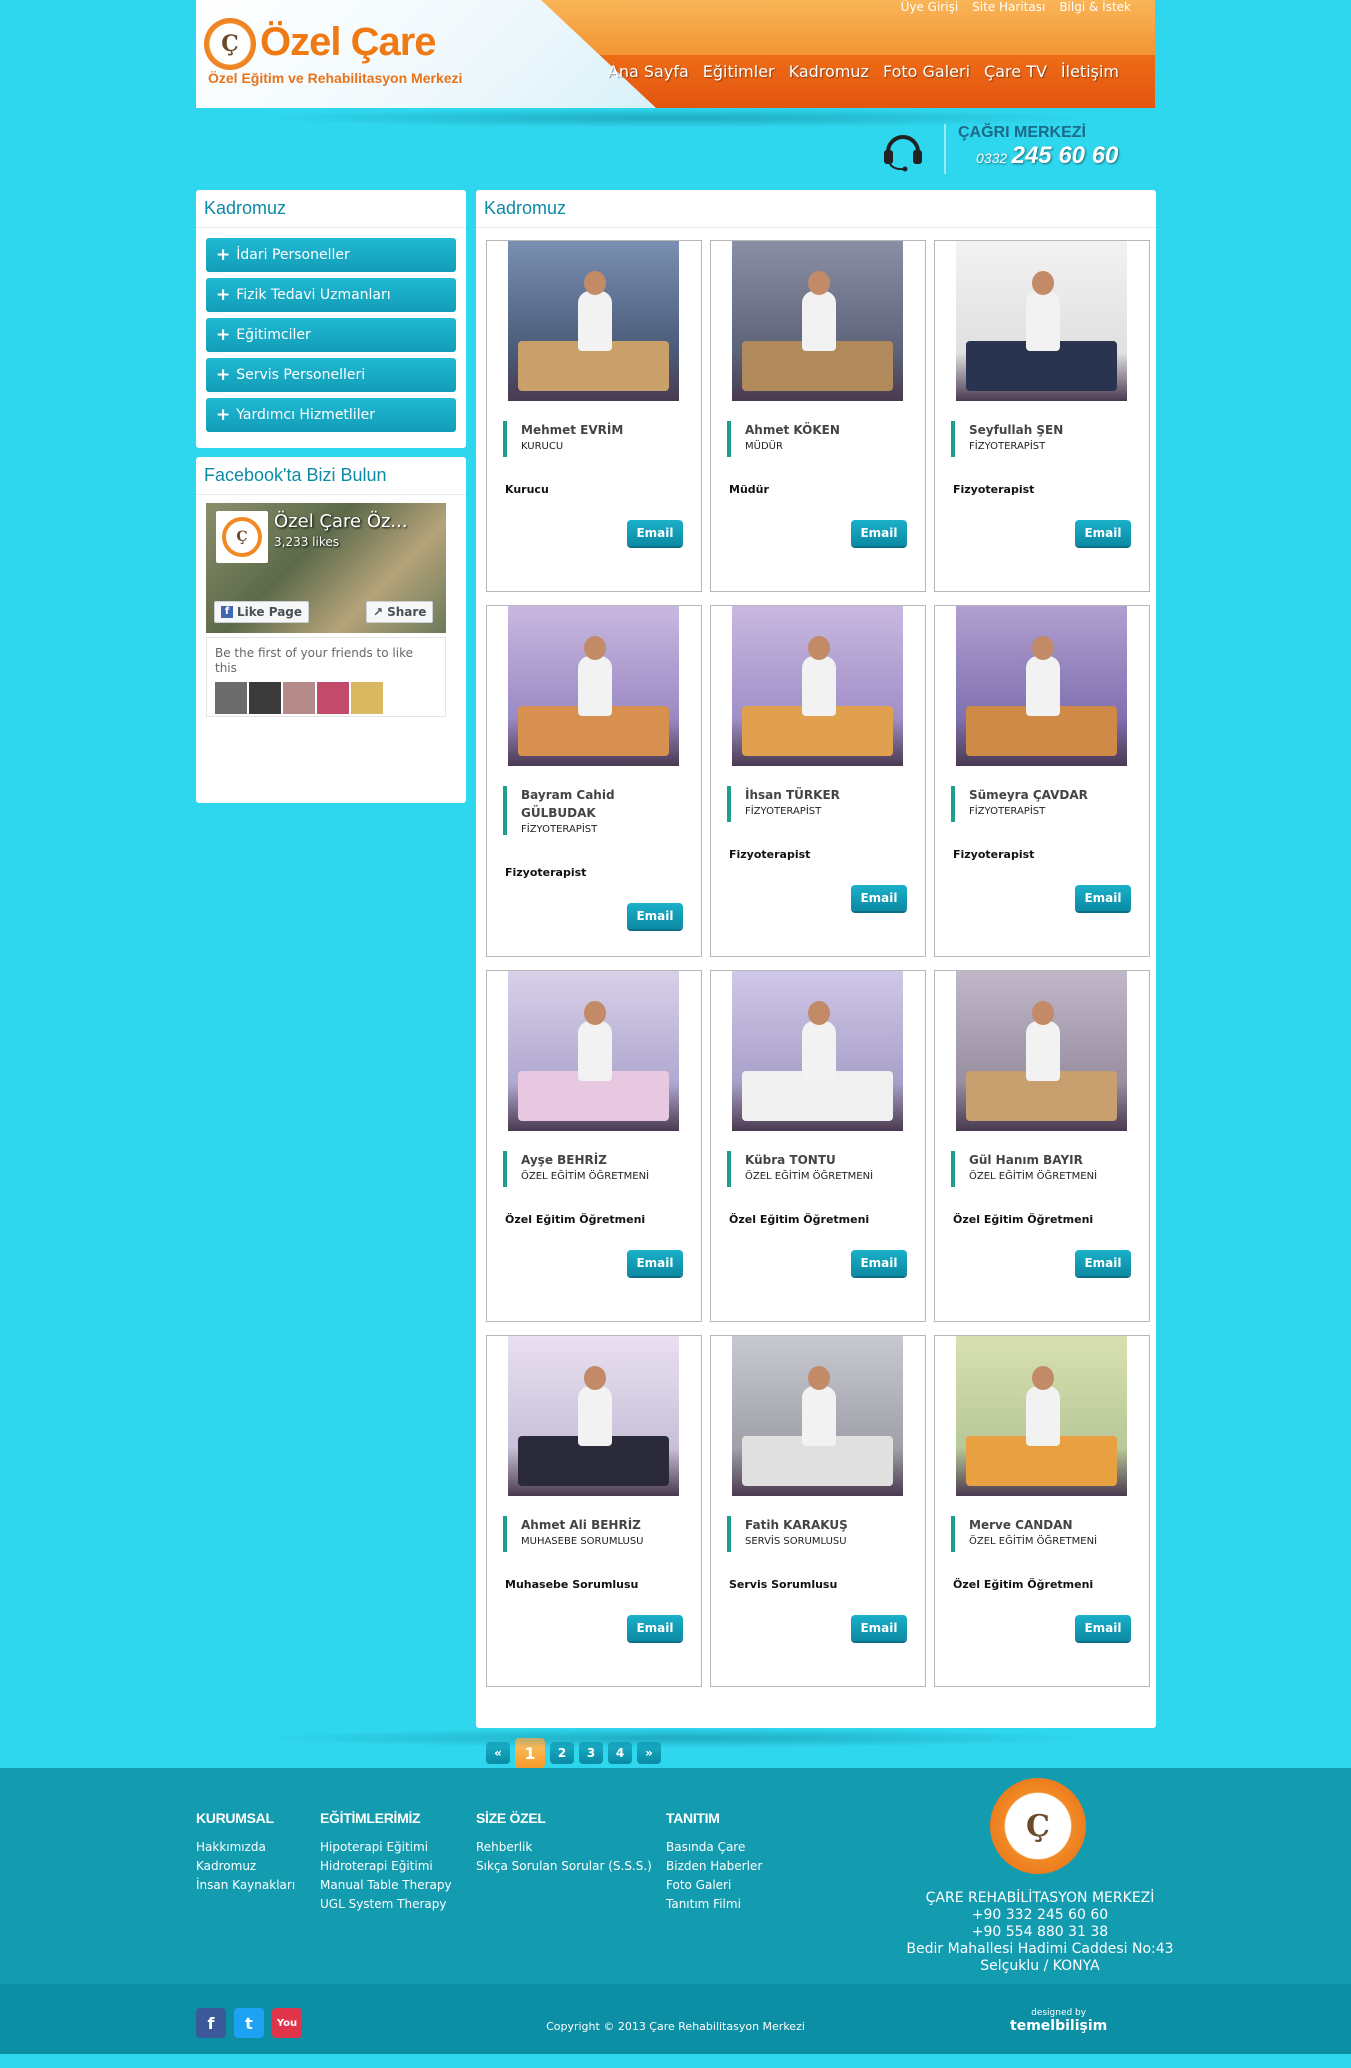  I want to click on staff-description: Servis Sorumlusu, so click(783, 1584).